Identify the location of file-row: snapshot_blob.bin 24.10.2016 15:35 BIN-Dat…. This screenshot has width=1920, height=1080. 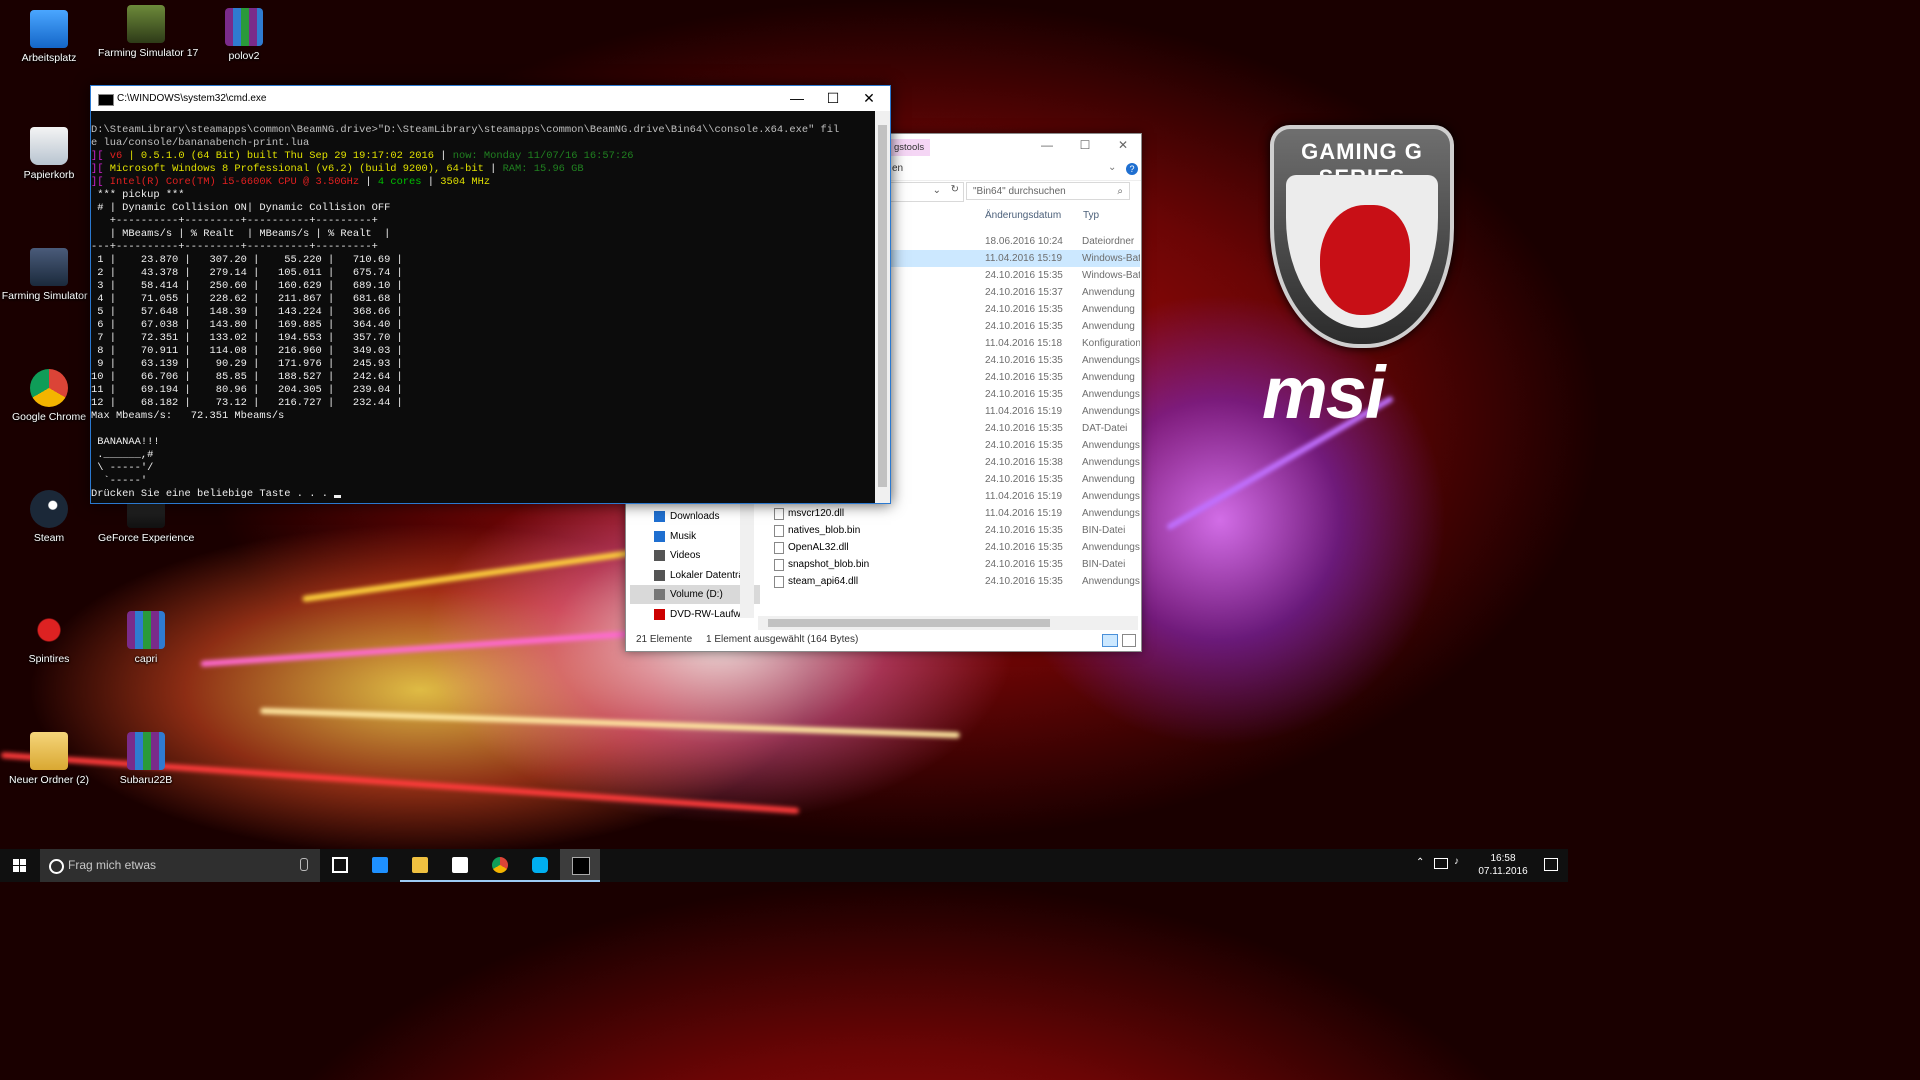
(957, 564).